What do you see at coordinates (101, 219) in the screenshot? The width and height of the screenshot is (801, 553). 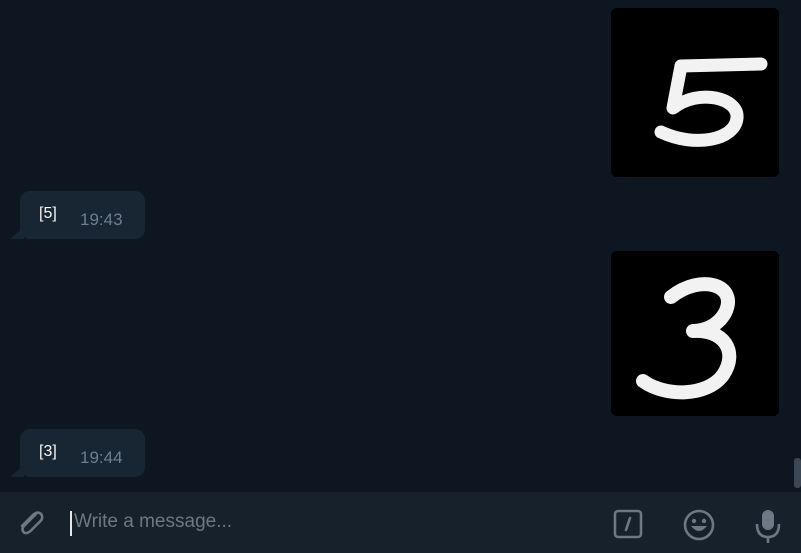 I see `message-time: 19:43` at bounding box center [101, 219].